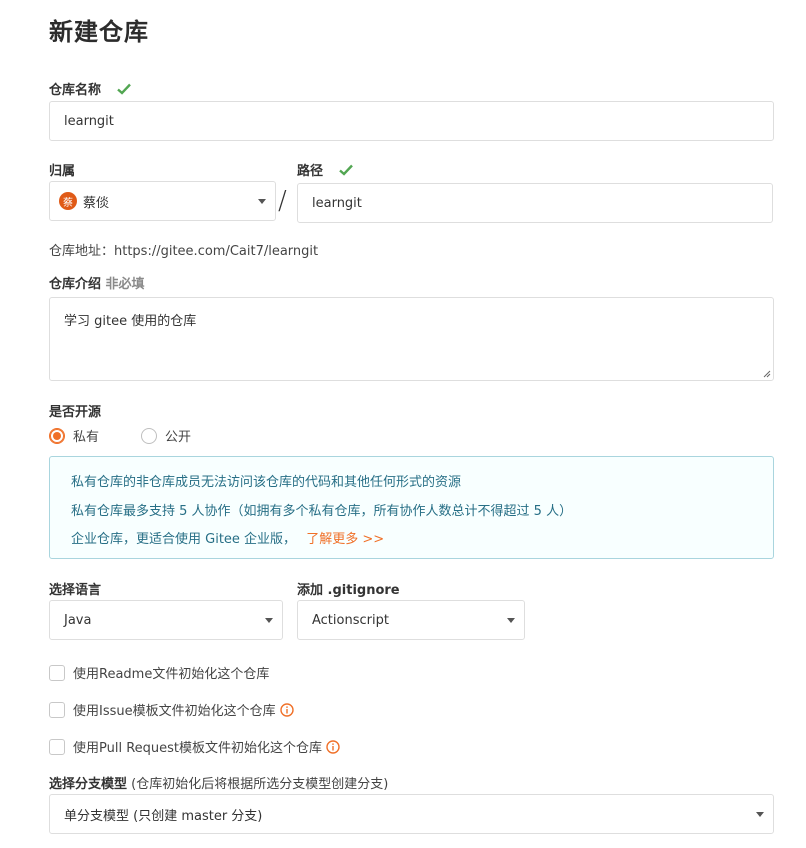 Image resolution: width=806 pixels, height=848 pixels. I want to click on path-value: learngit, so click(337, 203).